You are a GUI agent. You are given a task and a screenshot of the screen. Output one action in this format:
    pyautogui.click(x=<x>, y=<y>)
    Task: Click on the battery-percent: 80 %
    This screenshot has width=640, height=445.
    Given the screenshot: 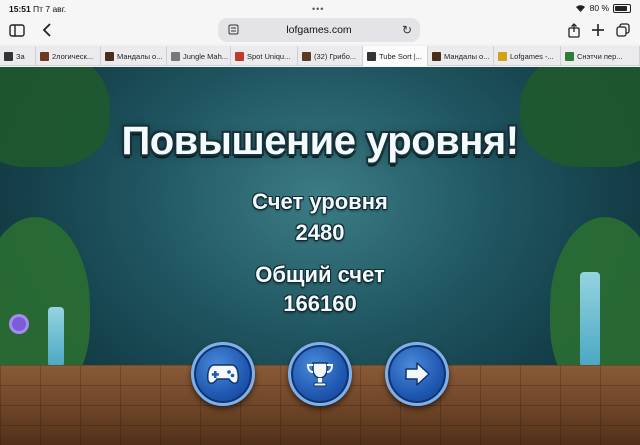 What is the action you would take?
    pyautogui.click(x=599, y=8)
    